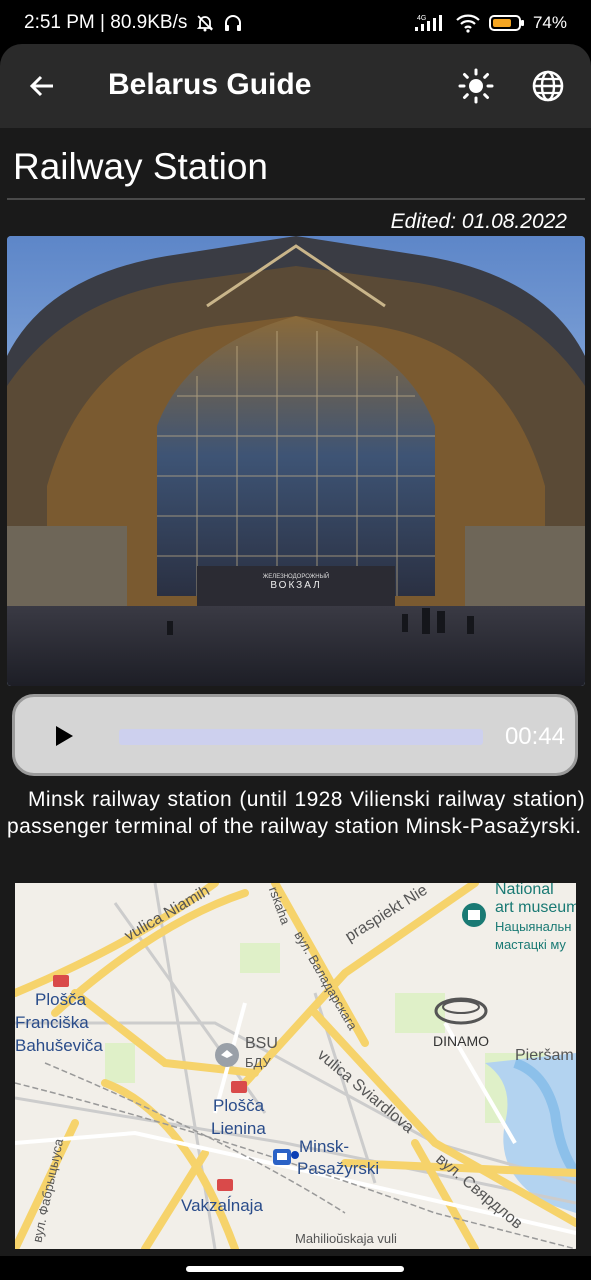 The height and width of the screenshot is (1280, 591). I want to click on map-label-minsk-p-2: Pasažyrski, so click(338, 1168).